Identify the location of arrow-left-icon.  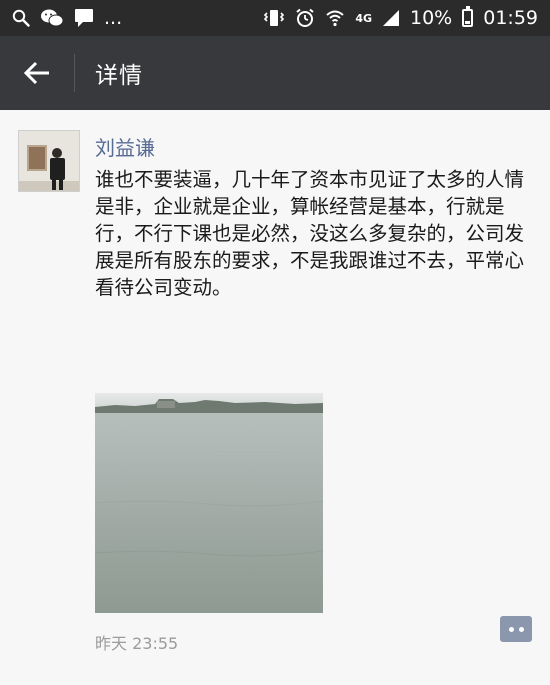
(37, 73).